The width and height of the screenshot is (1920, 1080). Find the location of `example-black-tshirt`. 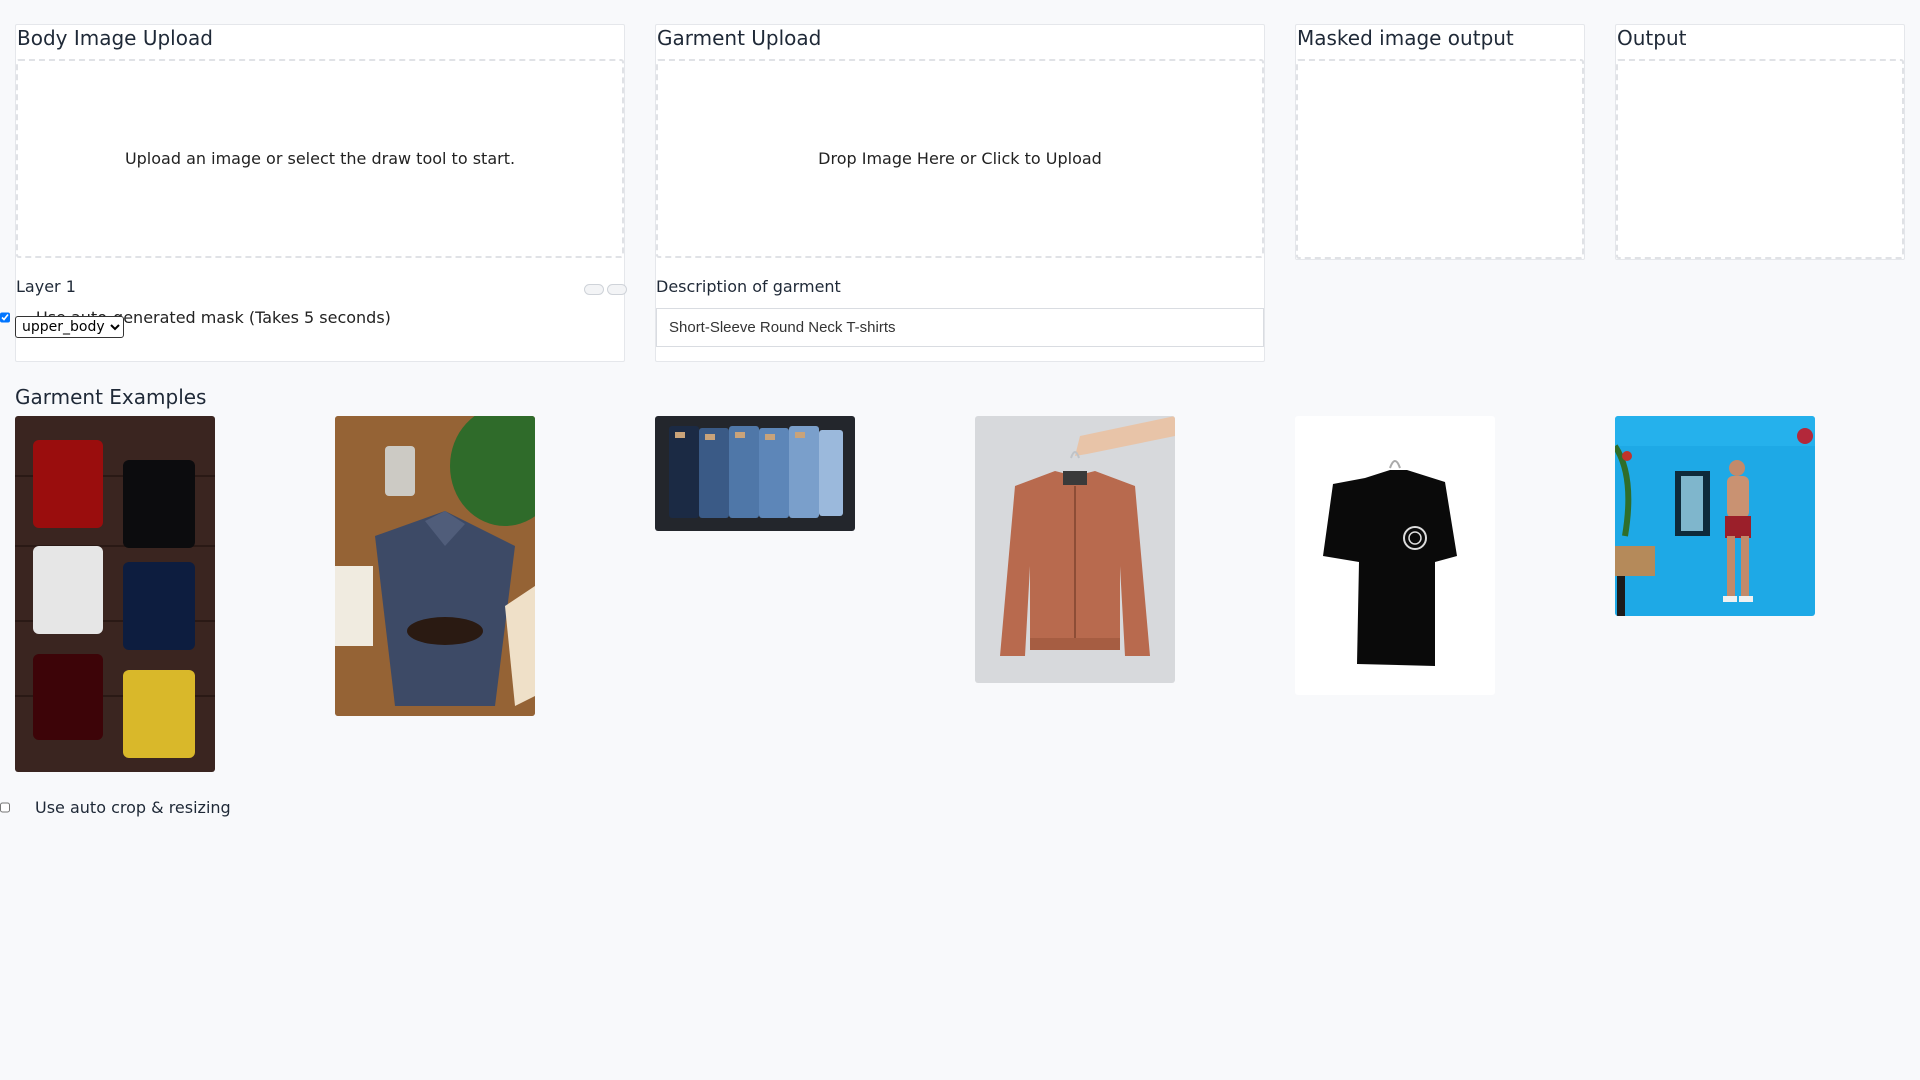

example-black-tshirt is located at coordinates (1395, 555).